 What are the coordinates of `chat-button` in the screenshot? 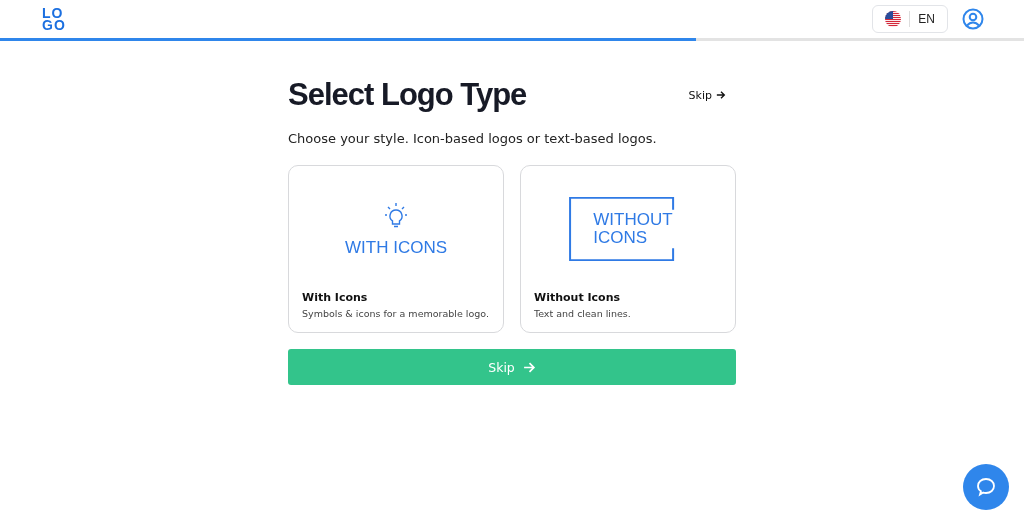 It's located at (986, 487).